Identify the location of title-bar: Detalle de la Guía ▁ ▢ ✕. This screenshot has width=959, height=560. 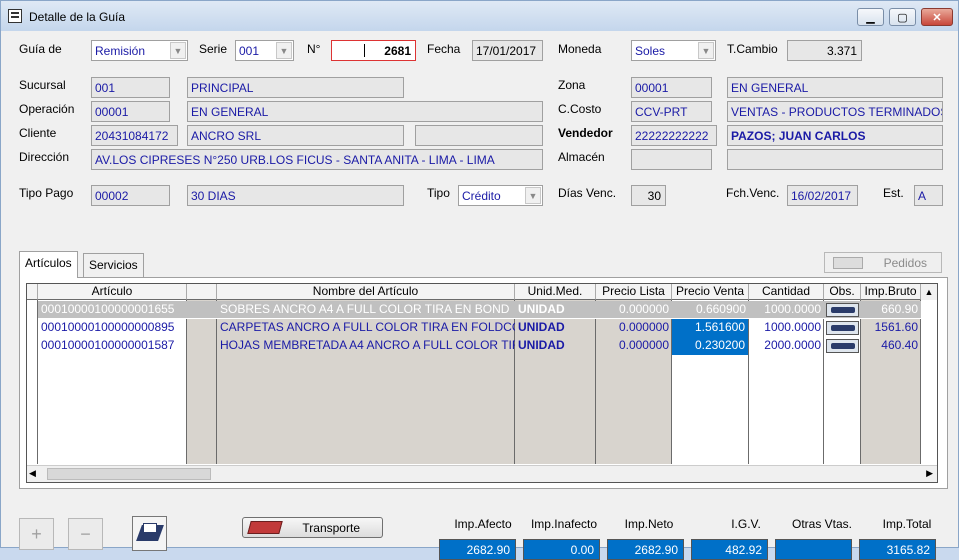
(479, 16).